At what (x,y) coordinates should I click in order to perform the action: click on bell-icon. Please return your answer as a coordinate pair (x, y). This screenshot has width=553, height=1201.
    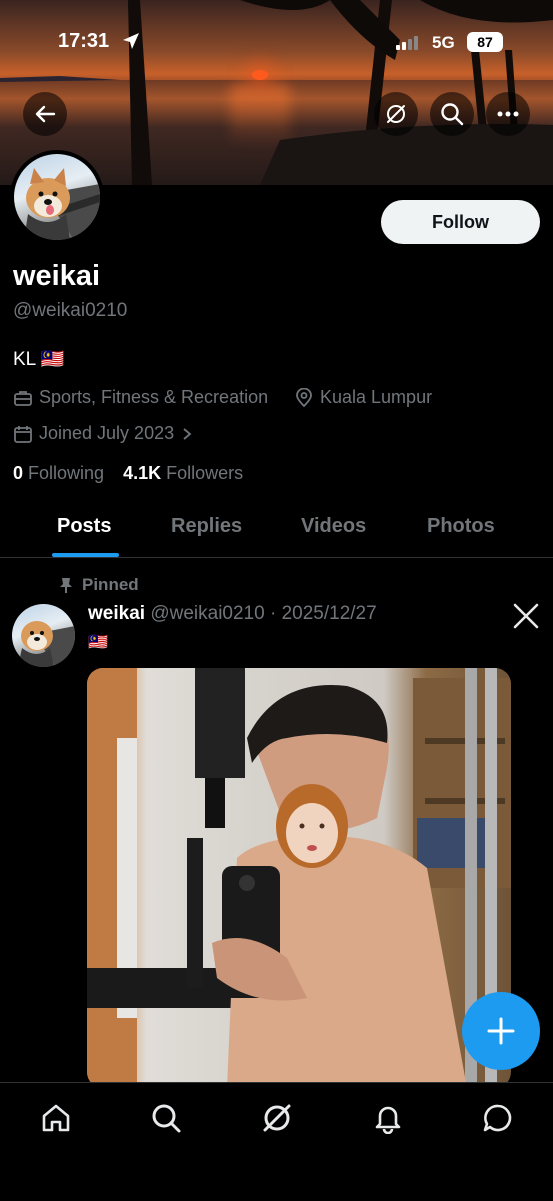
    Looking at the image, I should click on (388, 1120).